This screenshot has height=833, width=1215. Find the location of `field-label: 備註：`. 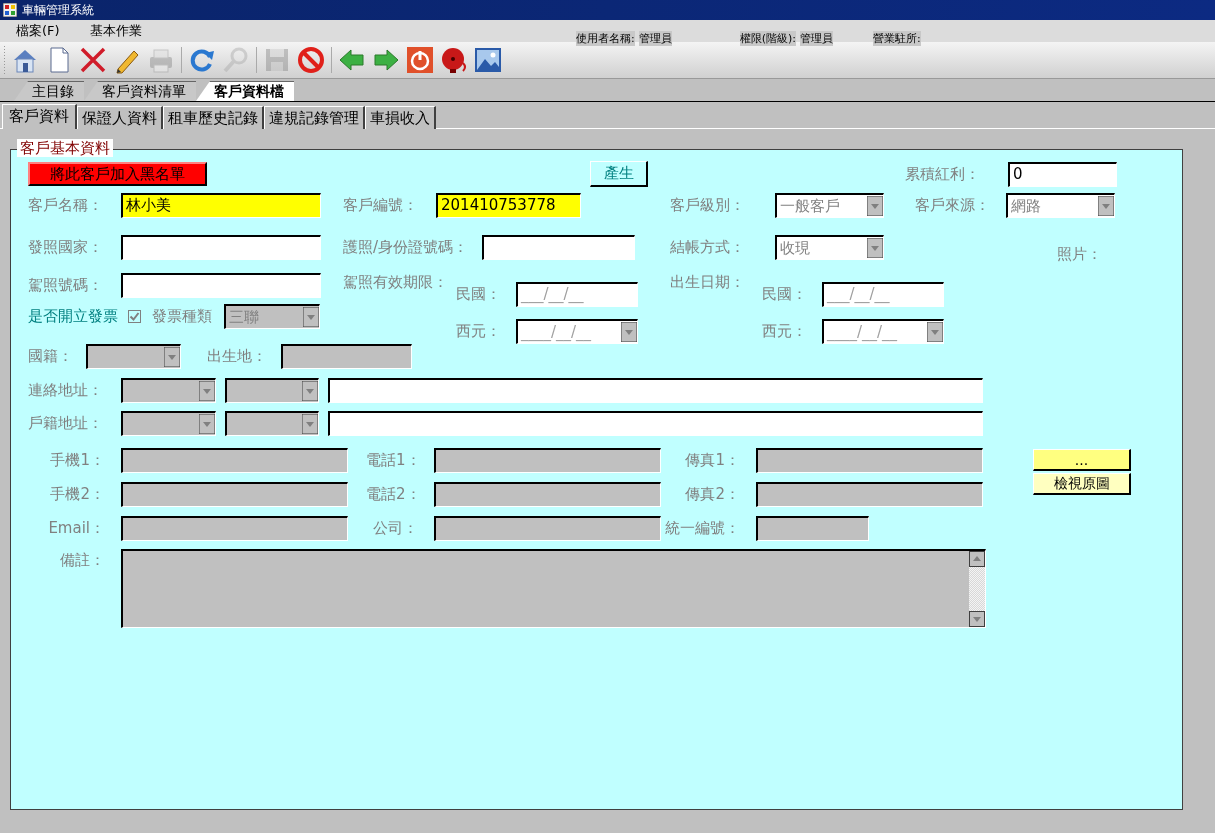

field-label: 備註： is located at coordinates (82, 560).